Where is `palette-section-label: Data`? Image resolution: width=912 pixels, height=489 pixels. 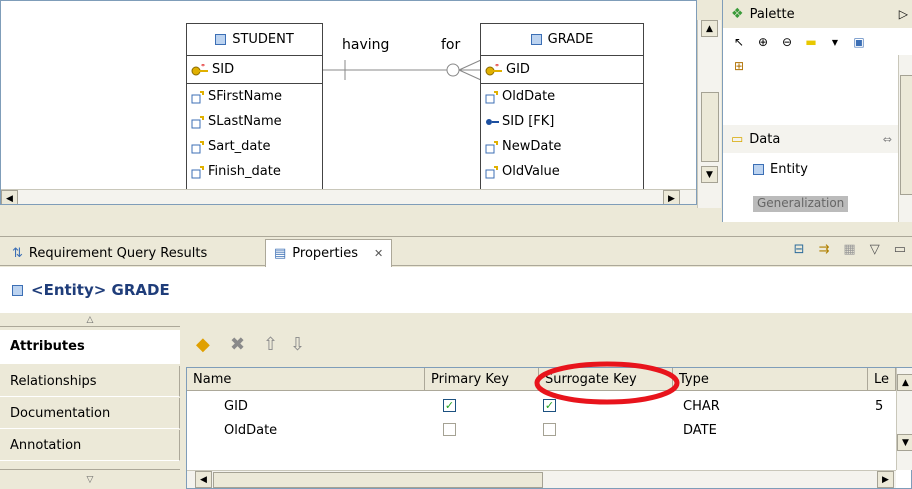
palette-section-label: Data is located at coordinates (765, 139).